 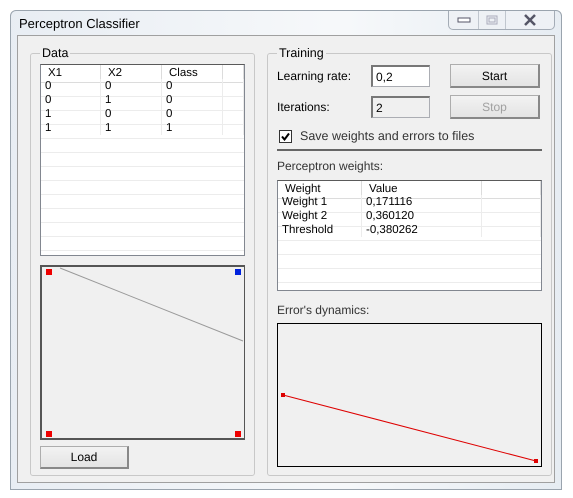 I want to click on section-label: Error's dynamics:, so click(x=323, y=310).